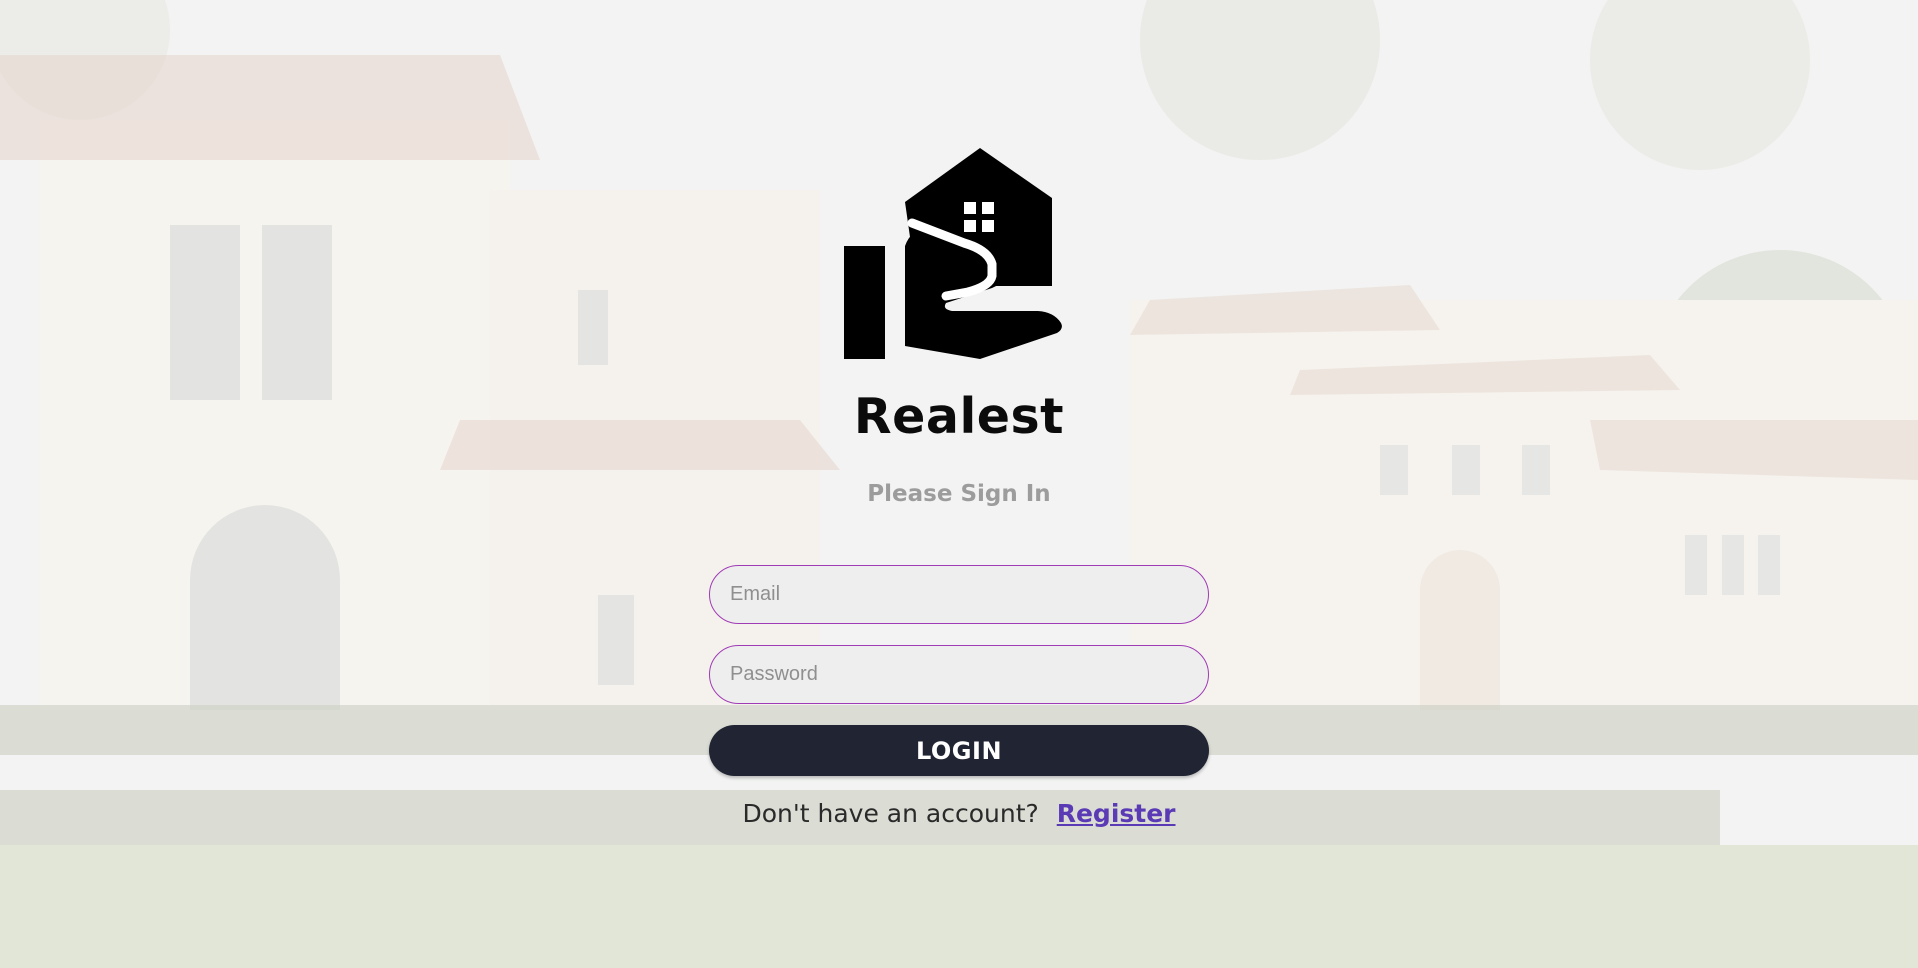  I want to click on register-prompt-row: Don't have an account? Register, so click(959, 813).